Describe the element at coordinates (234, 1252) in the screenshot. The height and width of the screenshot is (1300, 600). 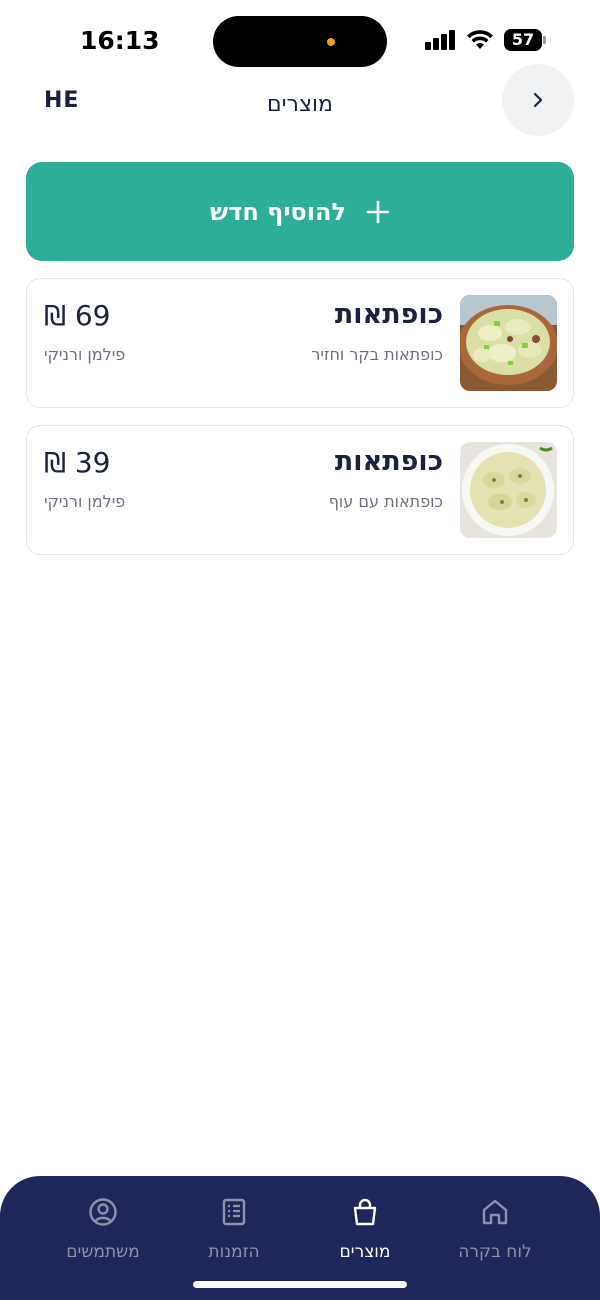
I see `nav-label: הזמנות` at that location.